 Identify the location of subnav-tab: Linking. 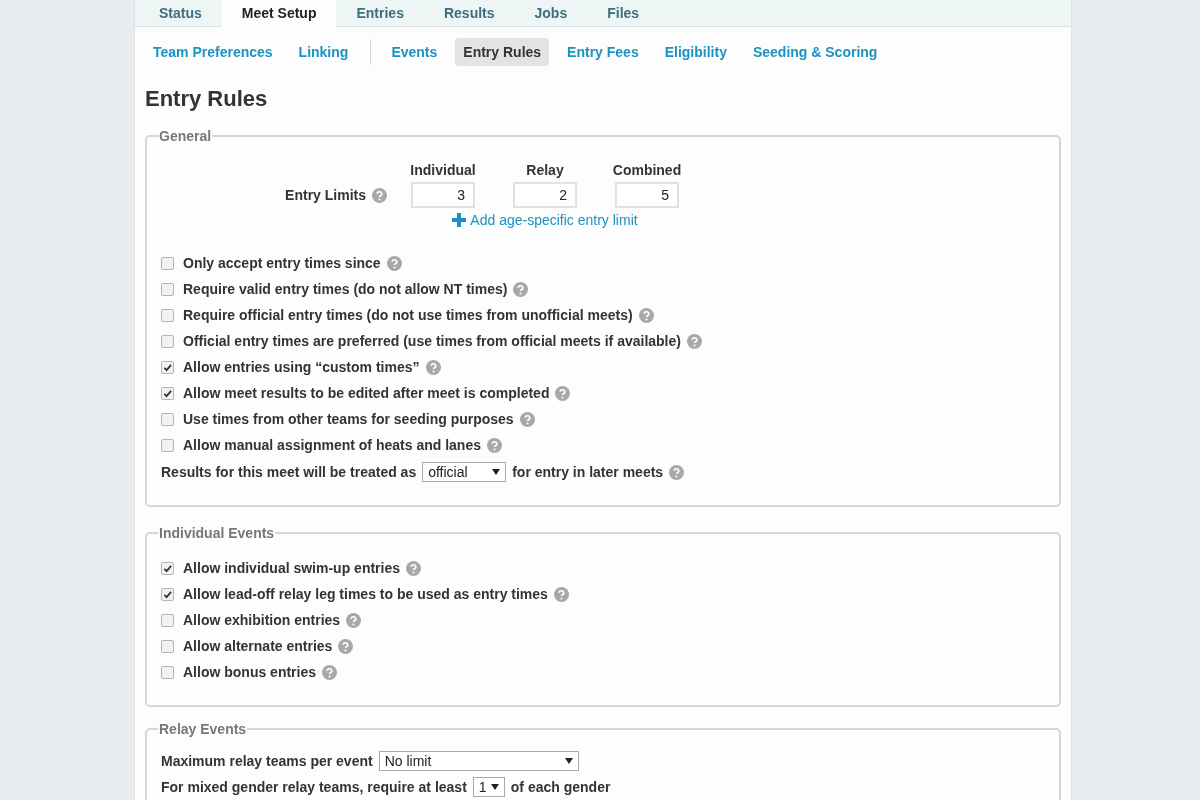
(323, 52).